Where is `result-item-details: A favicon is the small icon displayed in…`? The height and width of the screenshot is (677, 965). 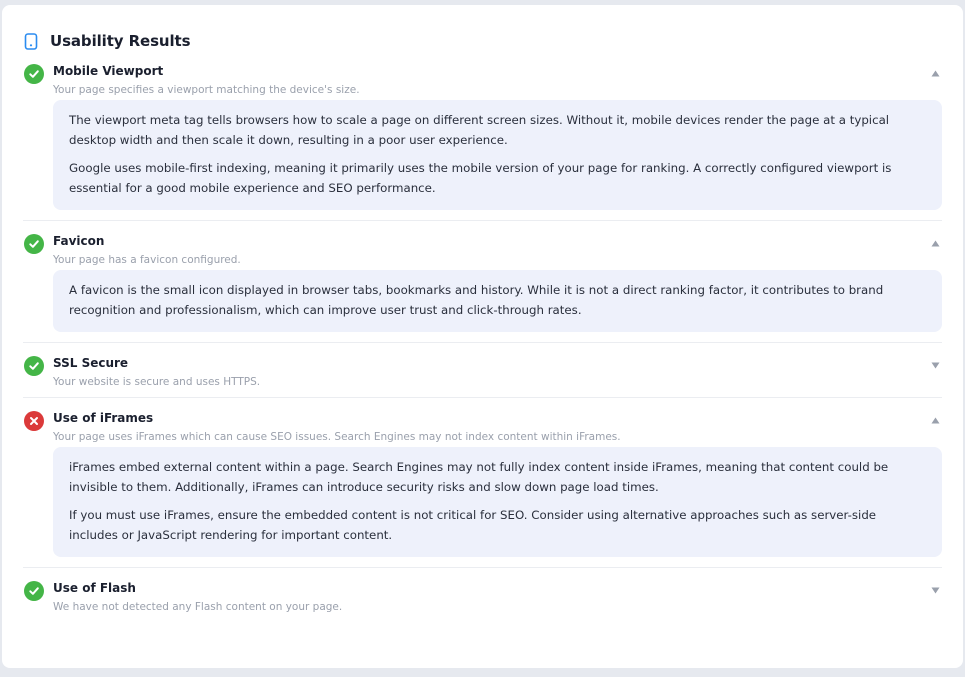 result-item-details: A favicon is the small icon displayed in… is located at coordinates (497, 301).